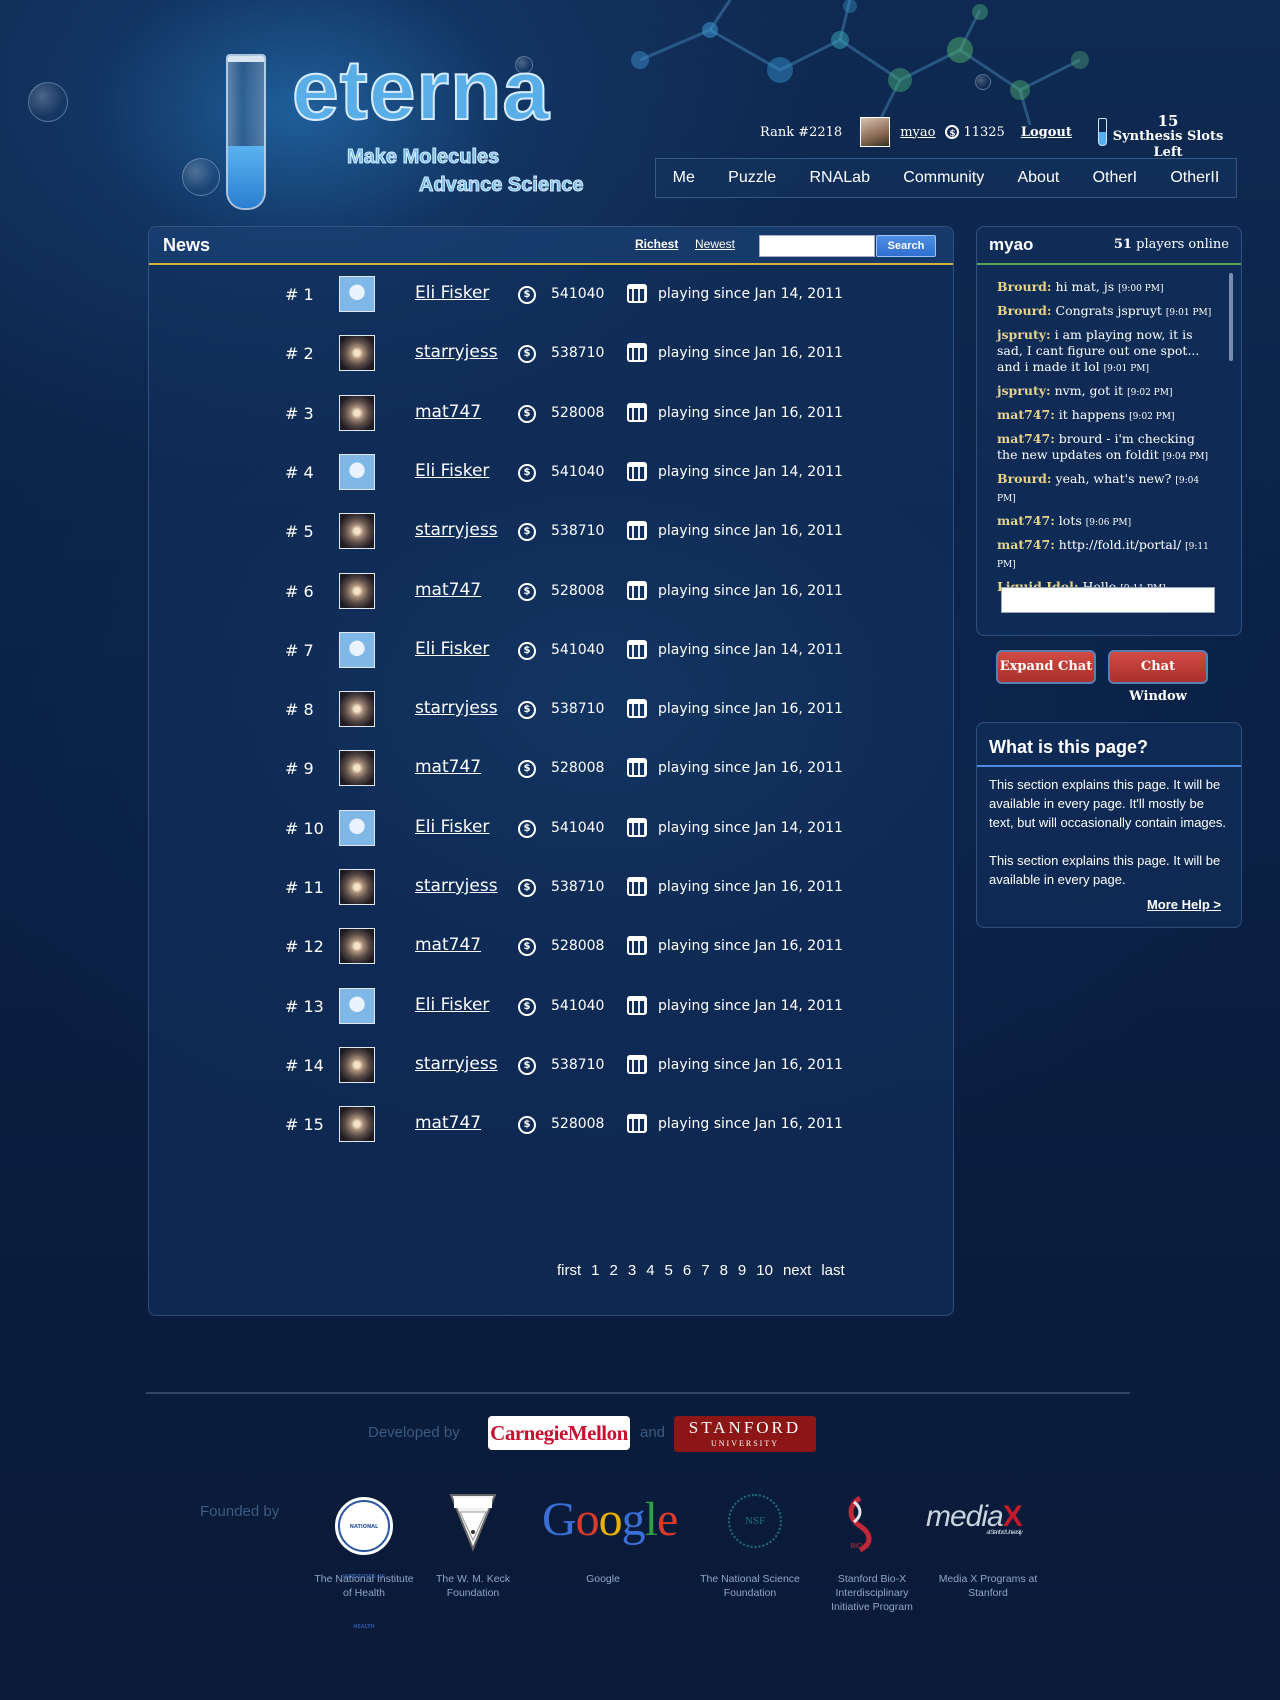 This screenshot has height=1700, width=1280. What do you see at coordinates (1185, 457) in the screenshot?
I see `chat-timestamp: [9:04 PM]` at bounding box center [1185, 457].